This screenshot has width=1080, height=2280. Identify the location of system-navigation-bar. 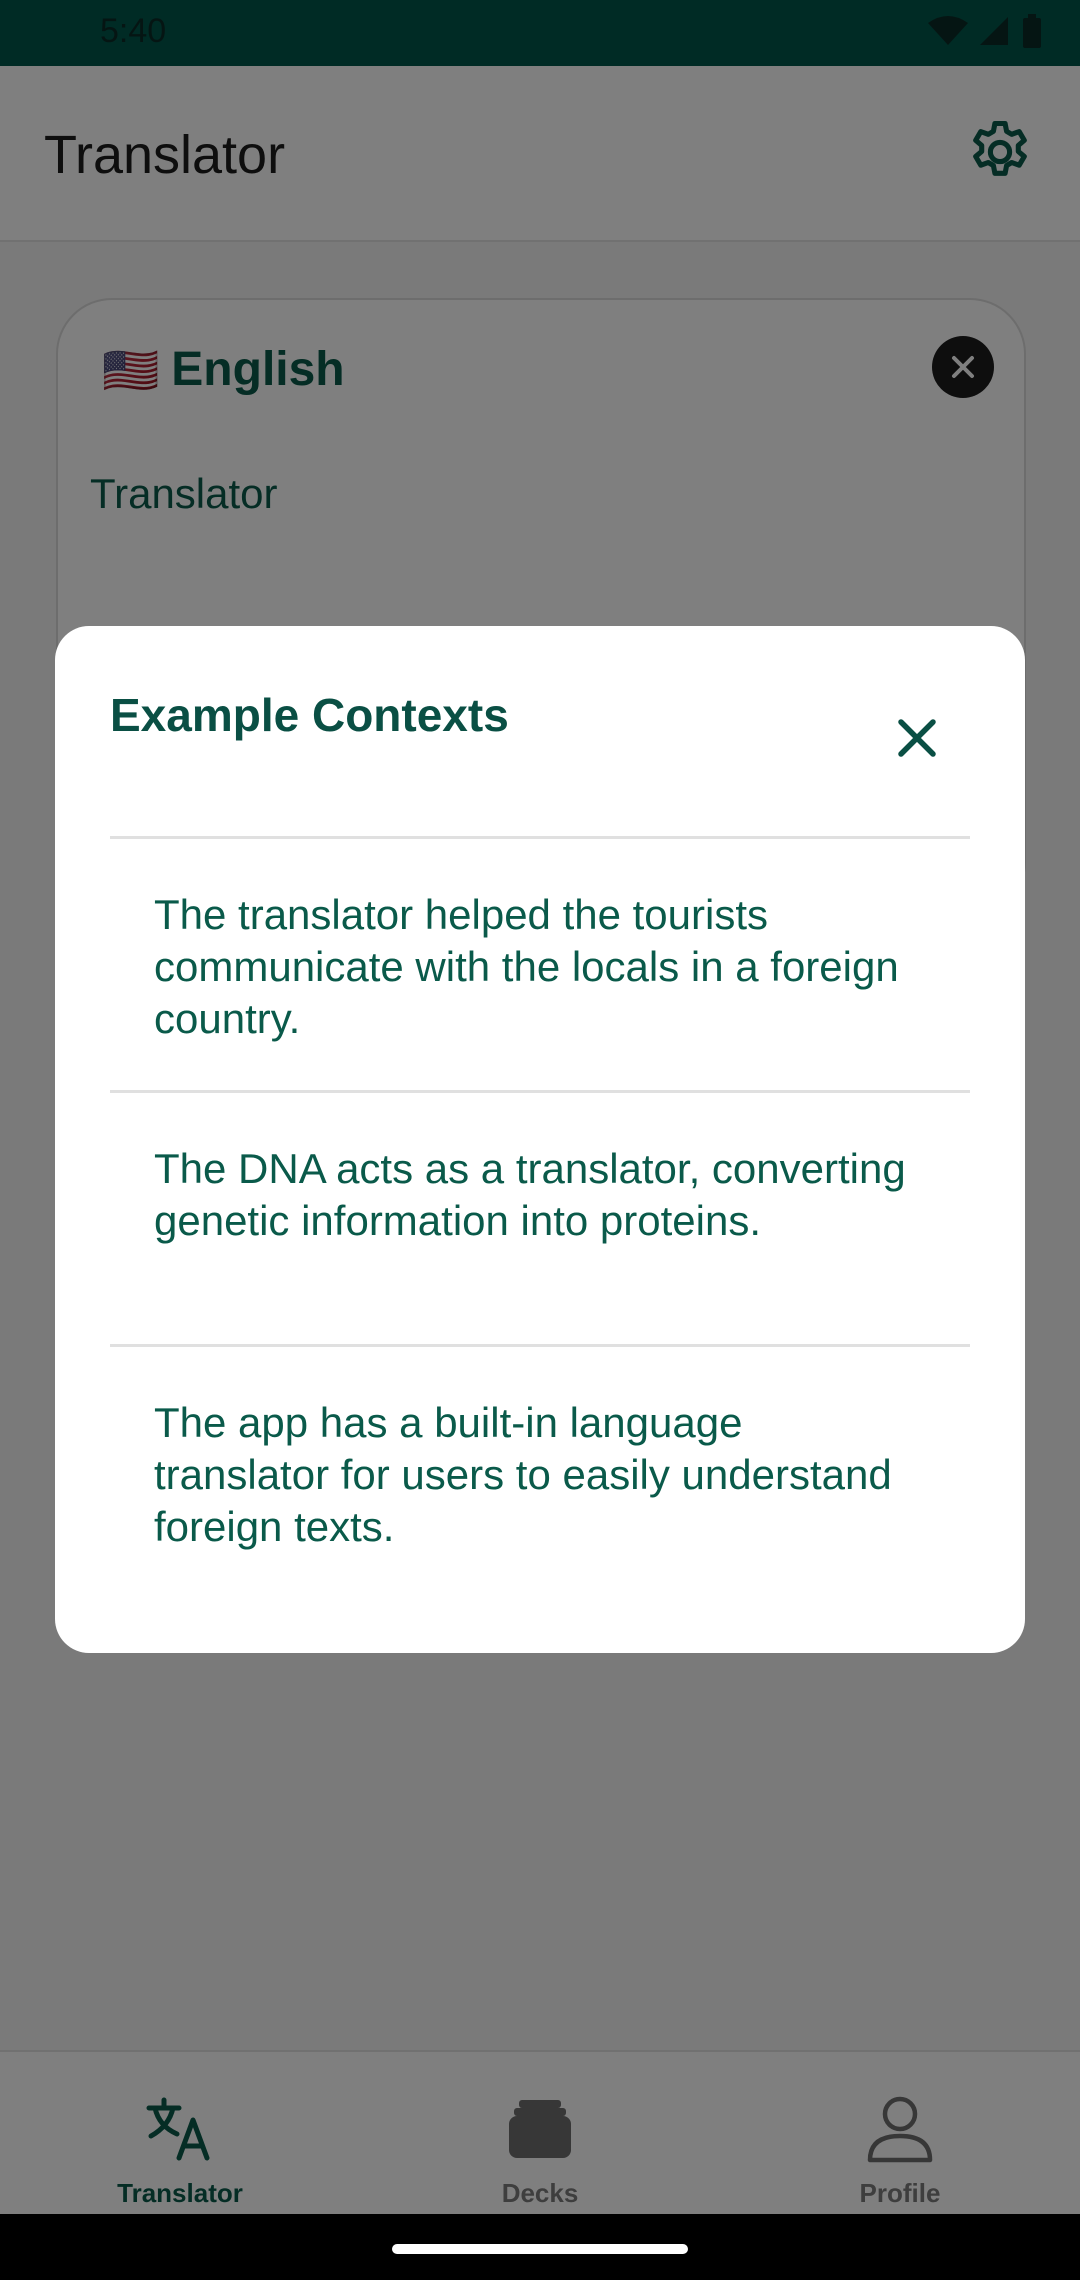
(540, 2247).